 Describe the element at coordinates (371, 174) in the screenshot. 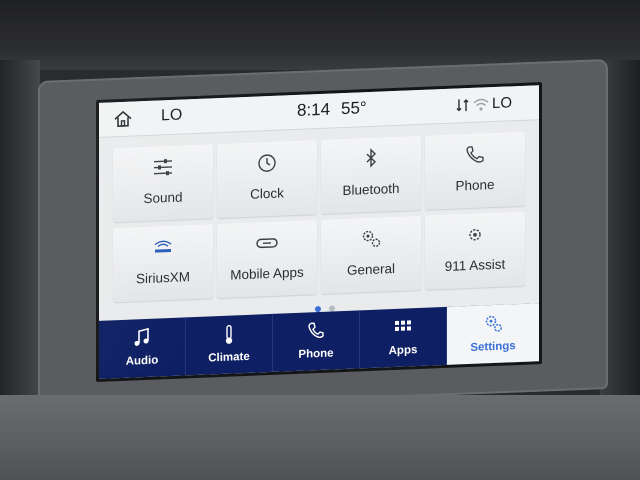

I see `tile-bluetooth: Bluetooth` at that location.